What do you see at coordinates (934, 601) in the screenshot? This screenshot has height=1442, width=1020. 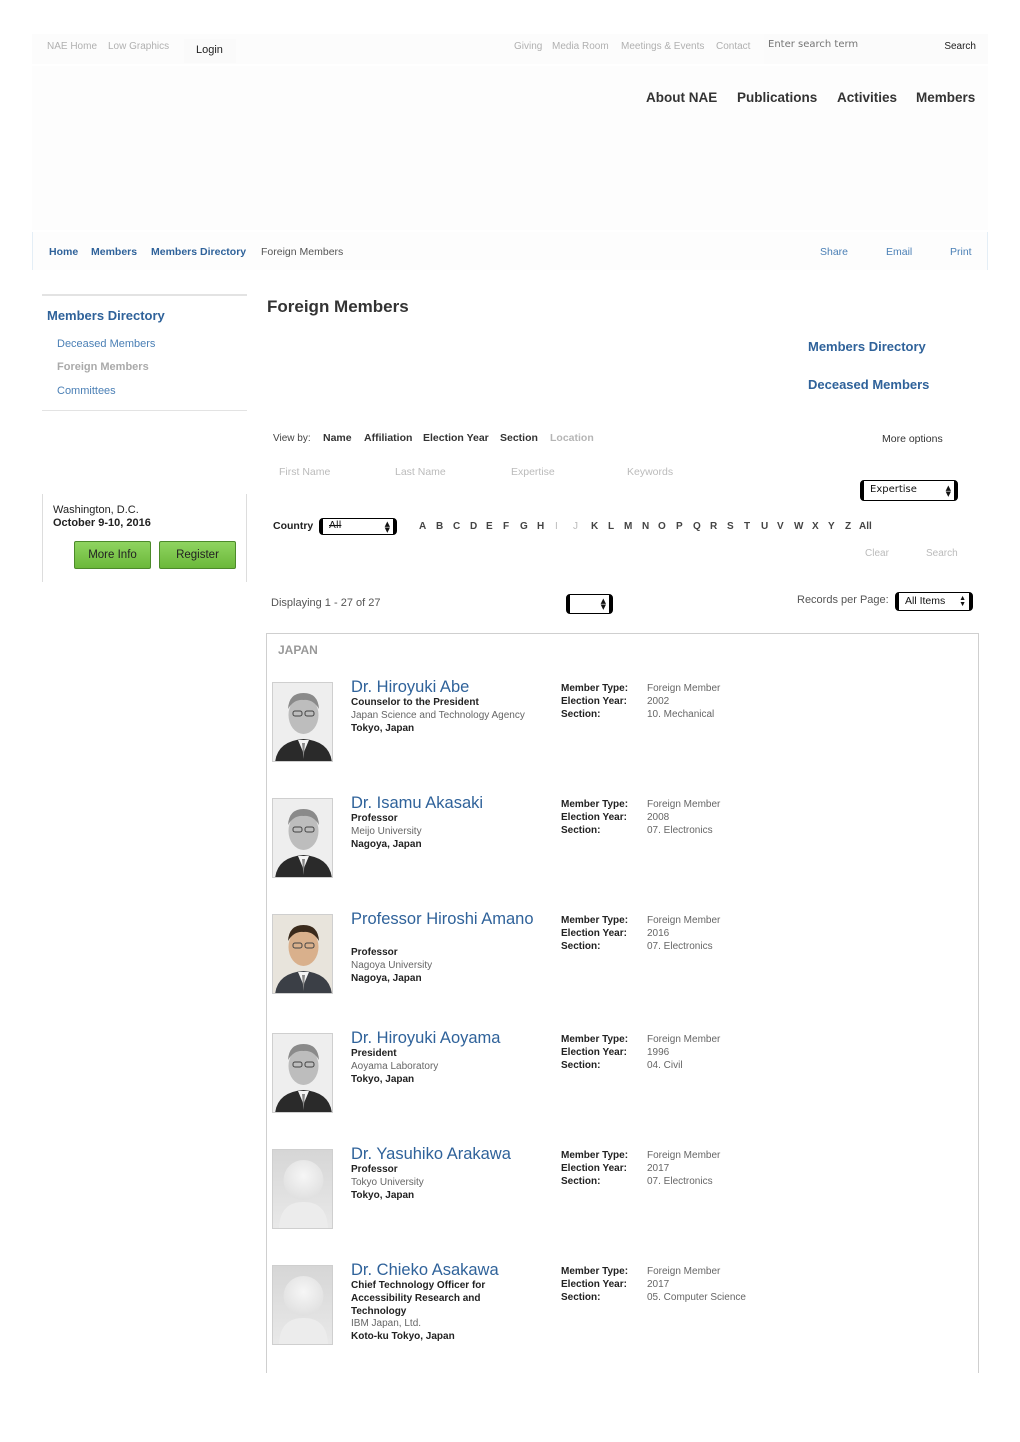 I see `records-per-page-select: All Items ▲ ▼` at bounding box center [934, 601].